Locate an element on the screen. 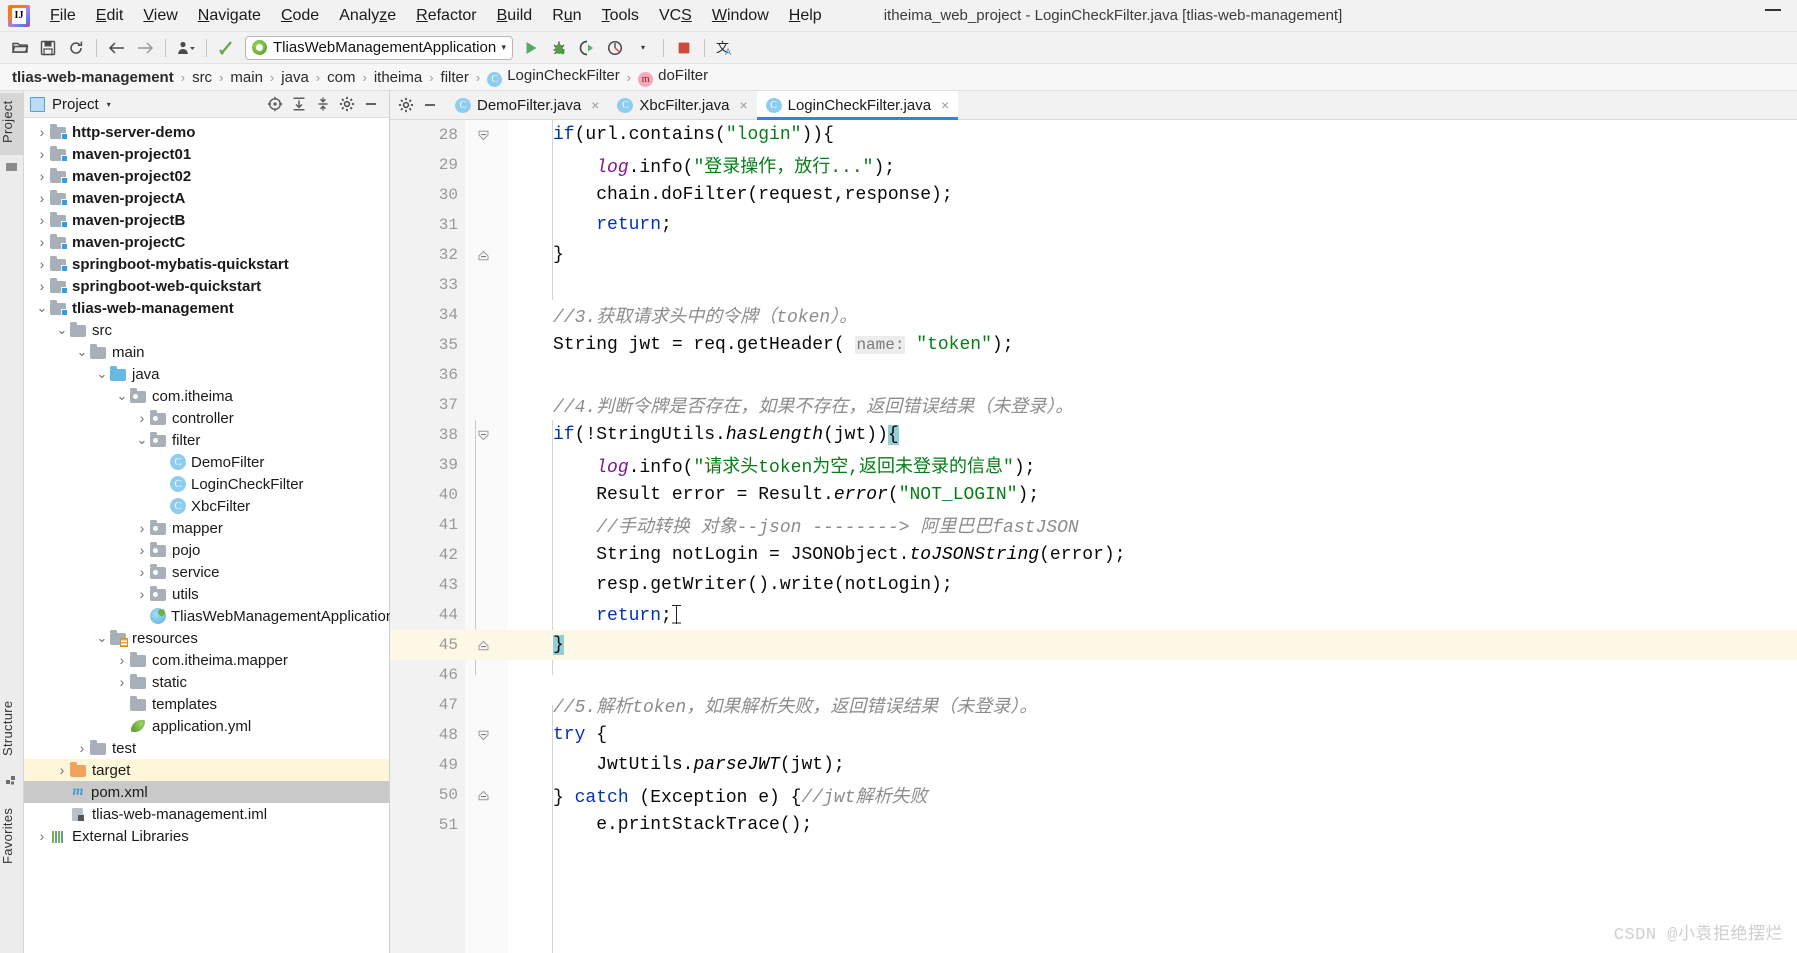  tree-item-xbcfilter: C XbcFilter is located at coordinates (206, 506).